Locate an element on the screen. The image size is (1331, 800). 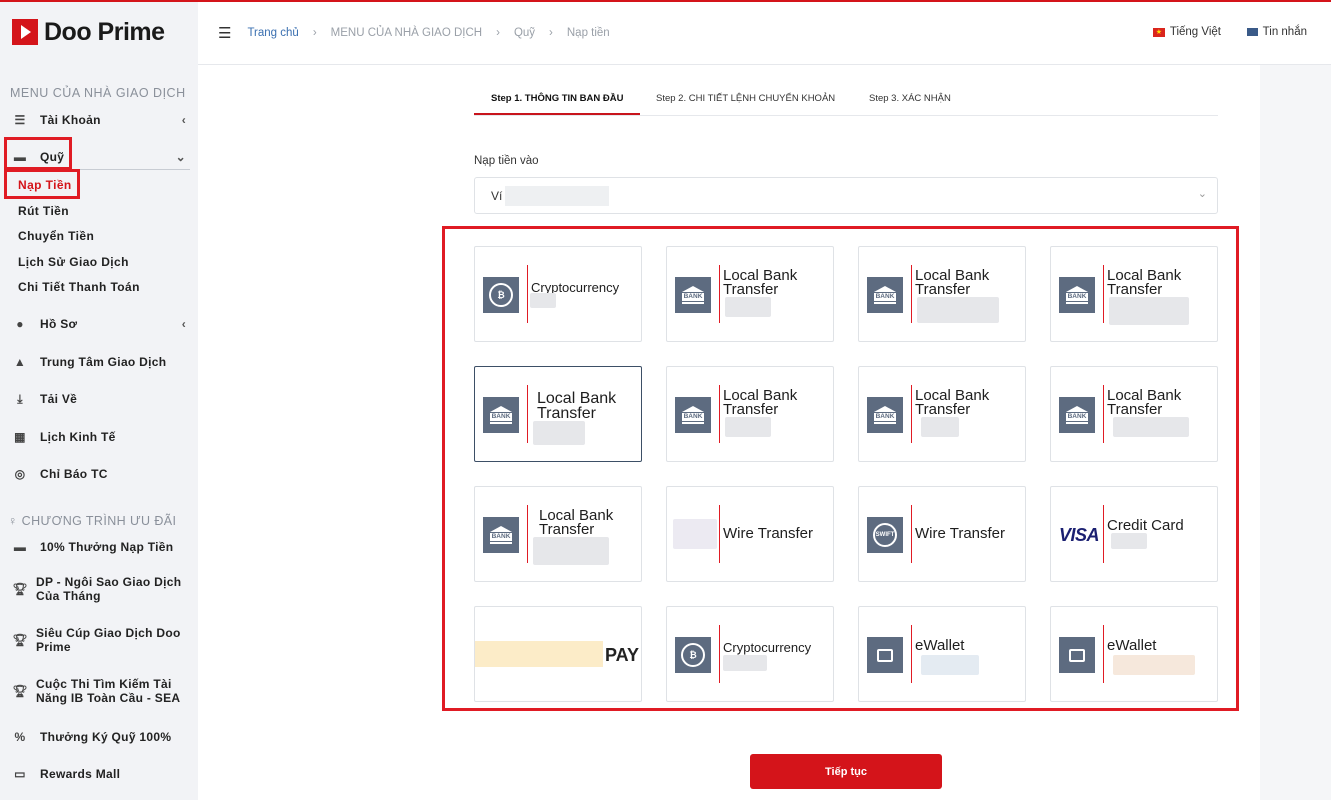
award-icon: ♀ is located at coordinates (15, 521).